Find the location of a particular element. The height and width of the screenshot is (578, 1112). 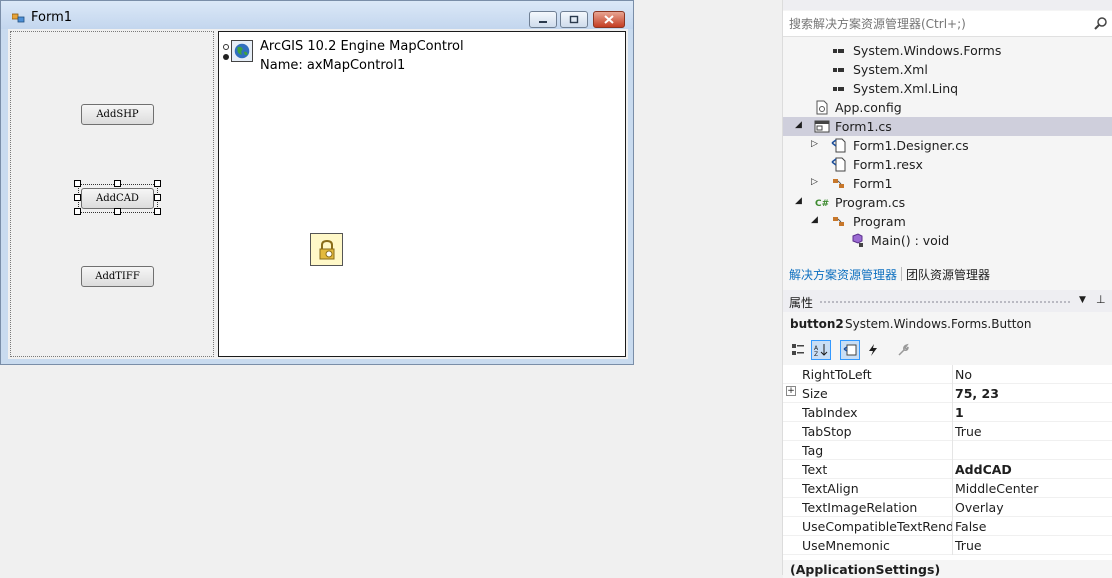

properties-header: 属性 ▼ ⊥ is located at coordinates (947, 301).